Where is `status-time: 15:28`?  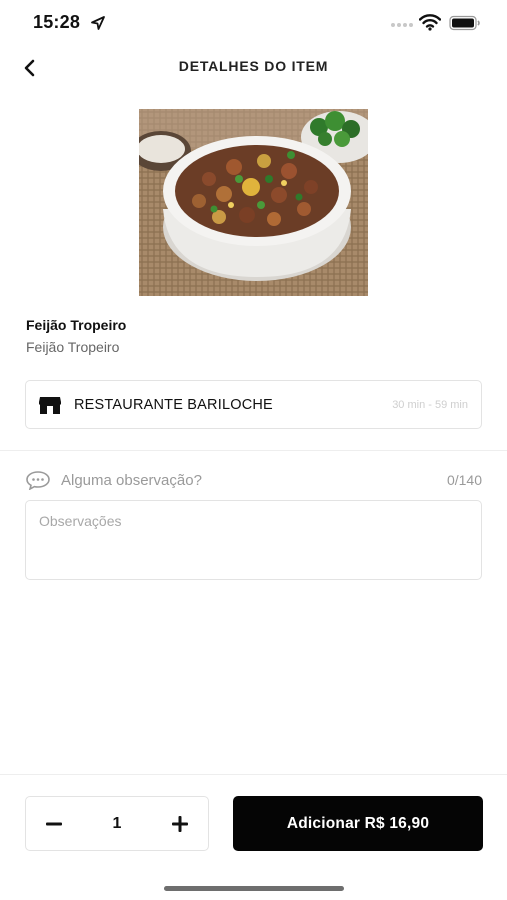 status-time: 15:28 is located at coordinates (57, 22).